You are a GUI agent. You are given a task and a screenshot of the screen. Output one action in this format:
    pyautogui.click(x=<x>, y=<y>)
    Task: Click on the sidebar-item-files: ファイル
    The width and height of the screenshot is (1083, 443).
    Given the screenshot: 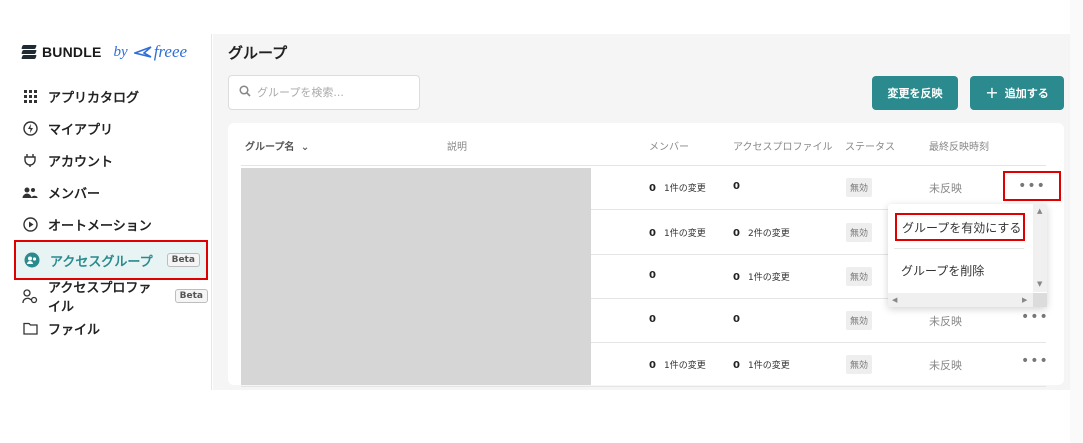 What is the action you would take?
    pyautogui.click(x=111, y=328)
    